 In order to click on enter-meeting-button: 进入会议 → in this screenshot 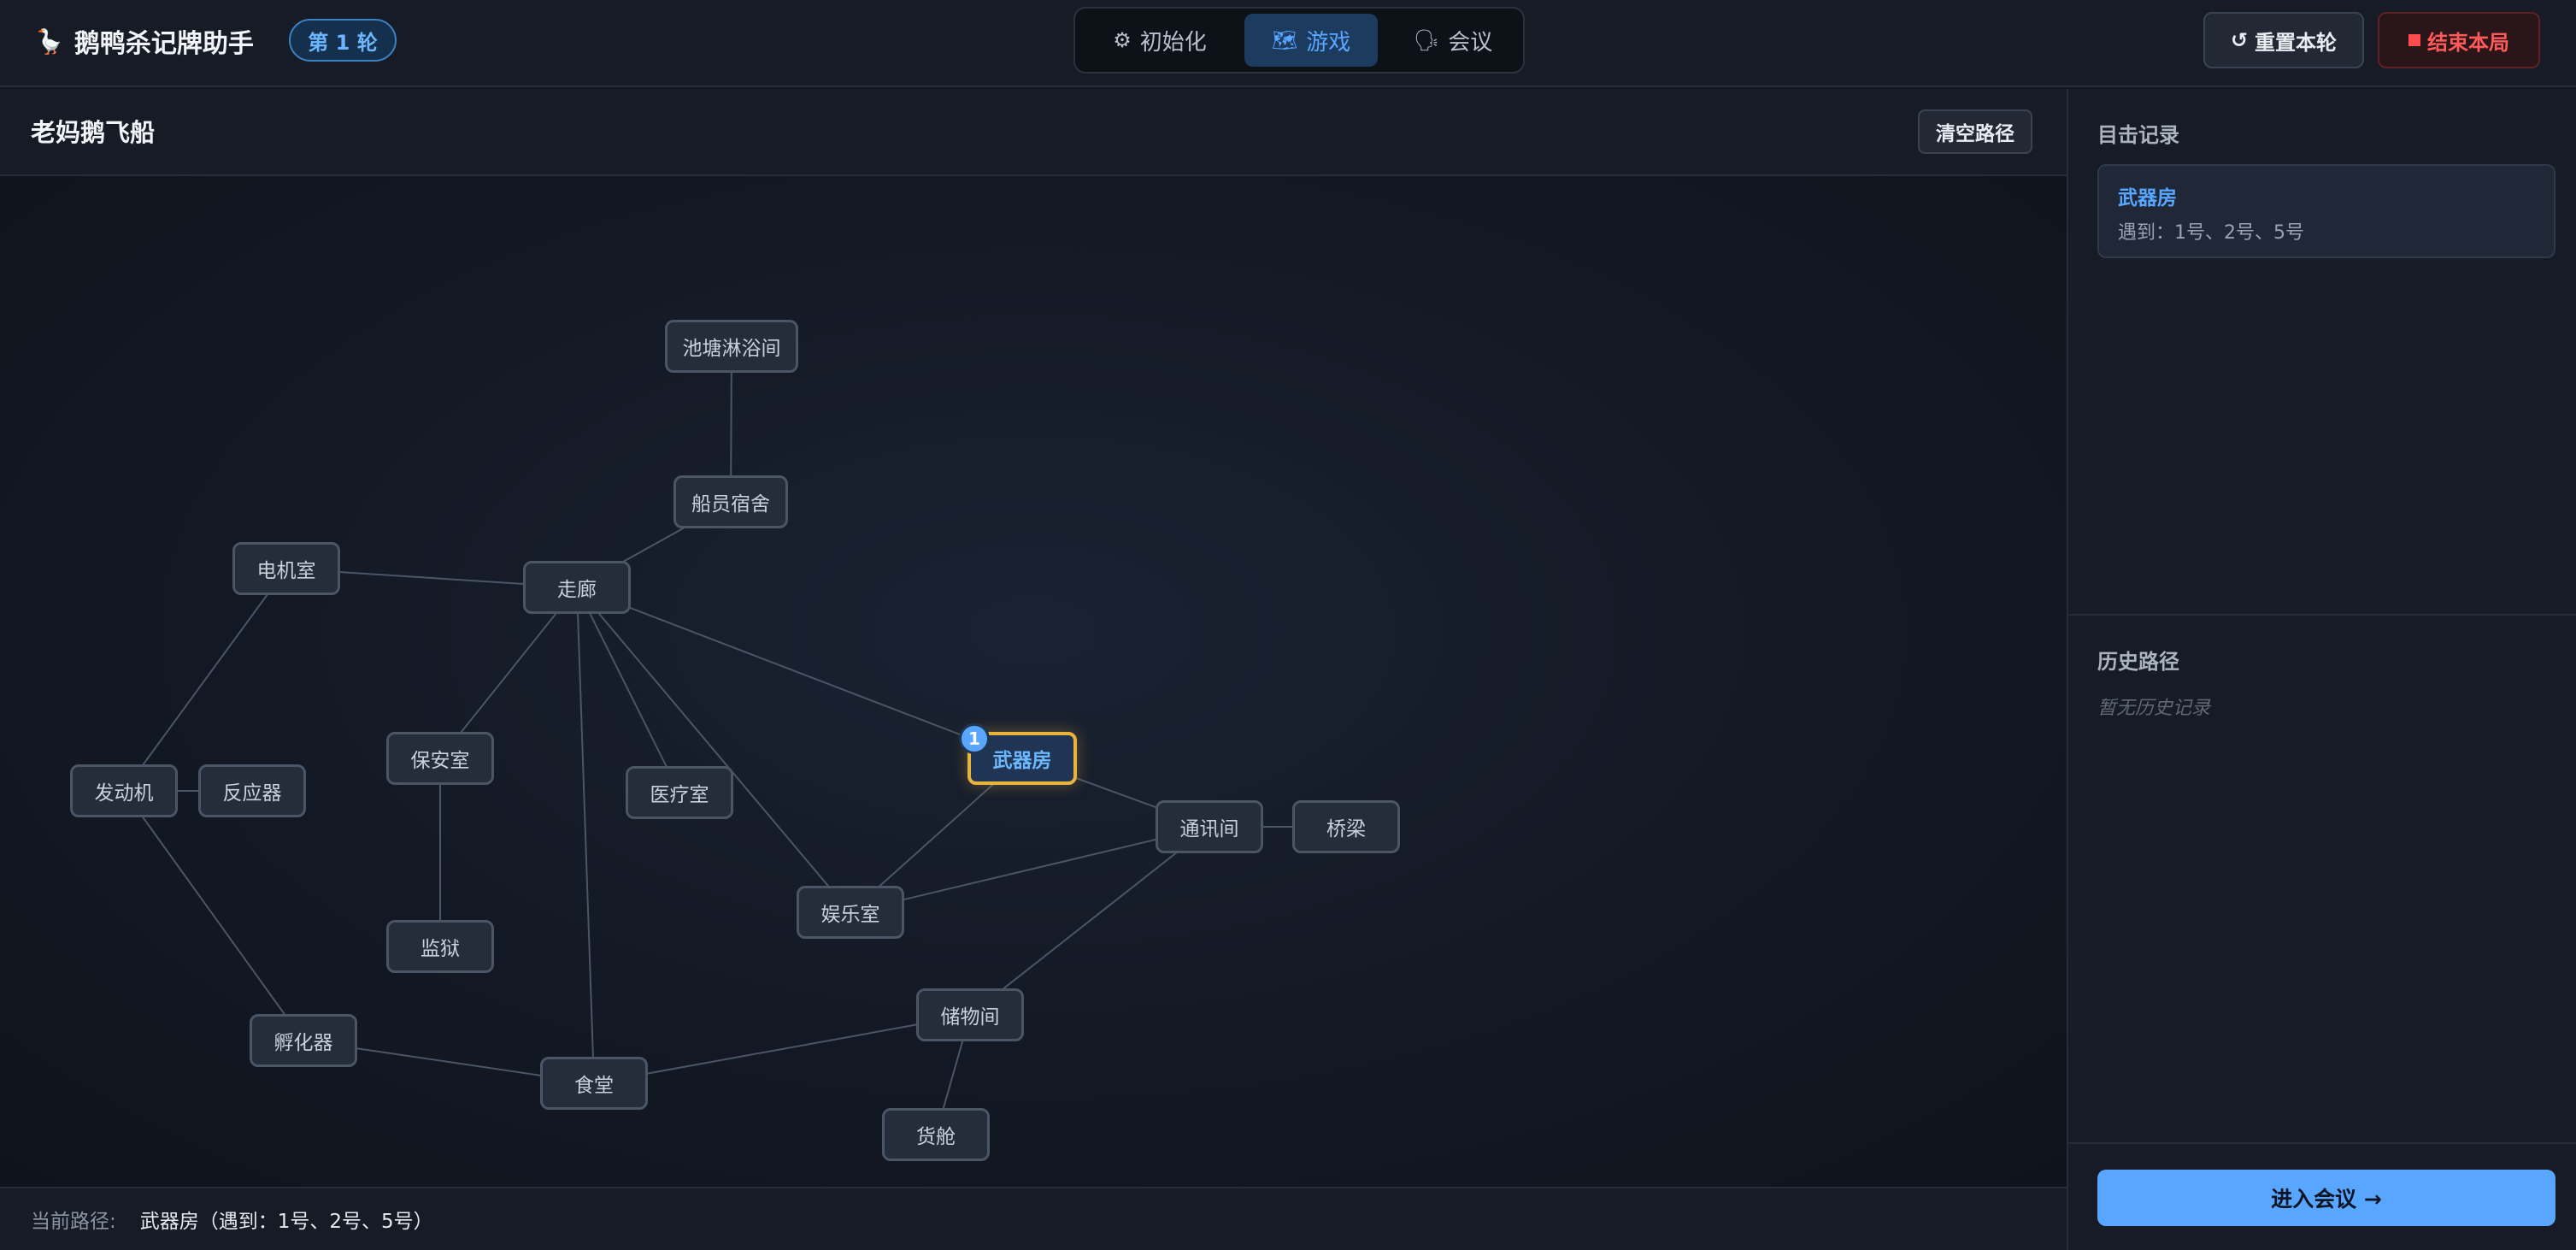, I will do `click(2326, 1198)`.